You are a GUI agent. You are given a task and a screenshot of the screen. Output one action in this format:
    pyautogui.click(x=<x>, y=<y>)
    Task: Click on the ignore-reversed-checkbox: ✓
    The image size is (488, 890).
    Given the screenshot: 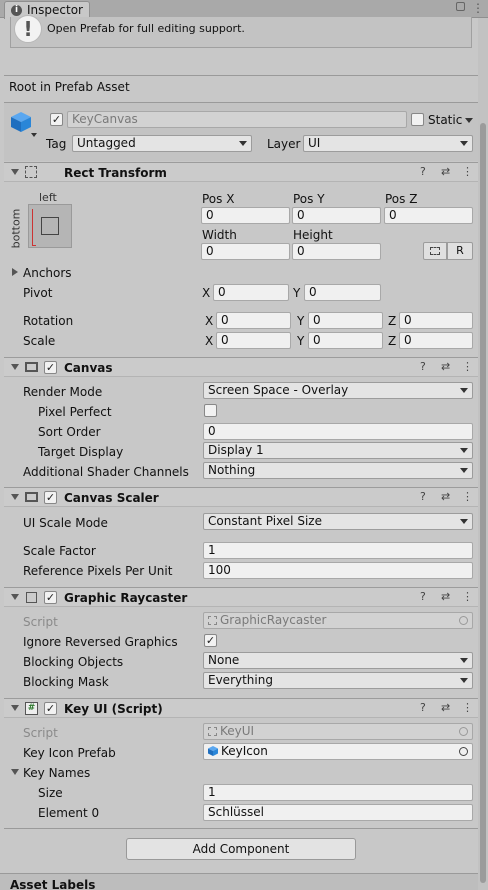 What is the action you would take?
    pyautogui.click(x=210, y=640)
    